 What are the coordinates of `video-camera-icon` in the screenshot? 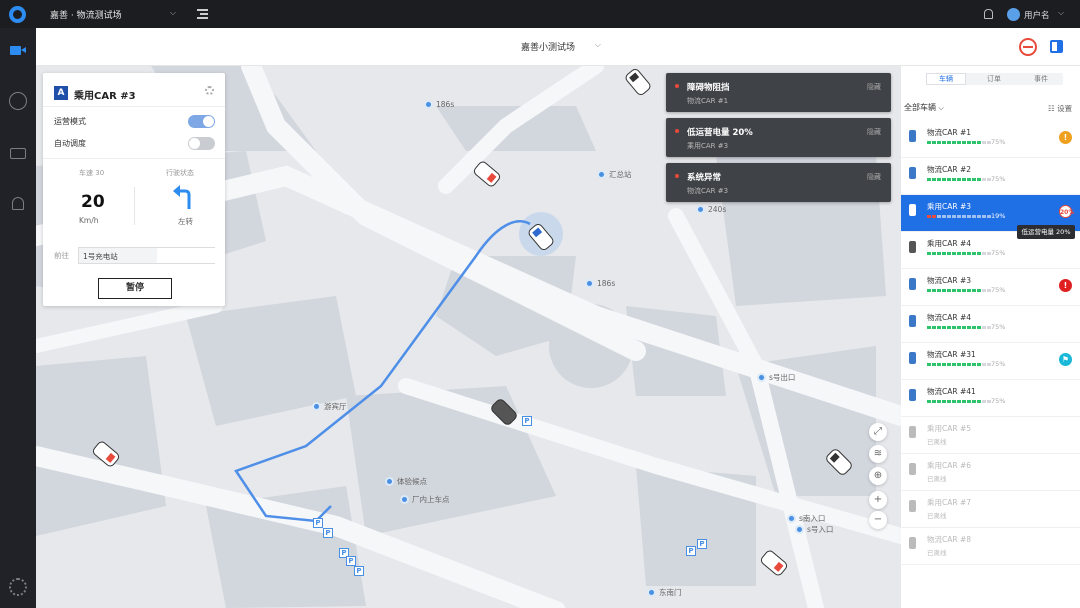 It's located at (18, 50).